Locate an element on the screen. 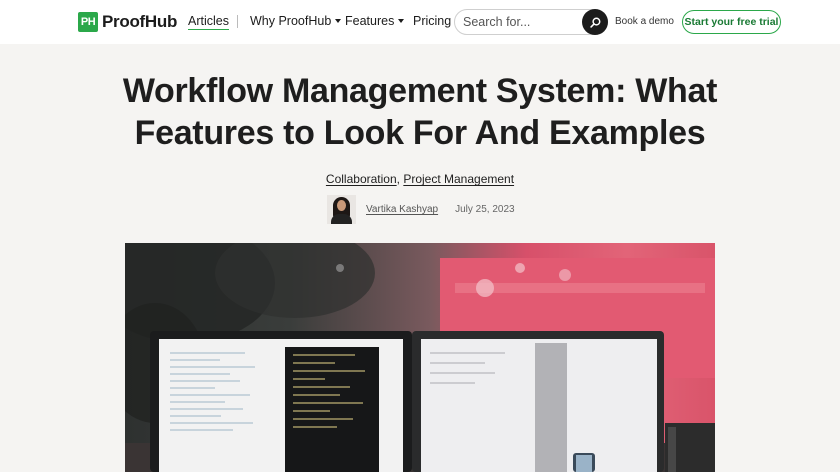 This screenshot has width=840, height=472. category-collaboration-link: Collaboration is located at coordinates (361, 179).